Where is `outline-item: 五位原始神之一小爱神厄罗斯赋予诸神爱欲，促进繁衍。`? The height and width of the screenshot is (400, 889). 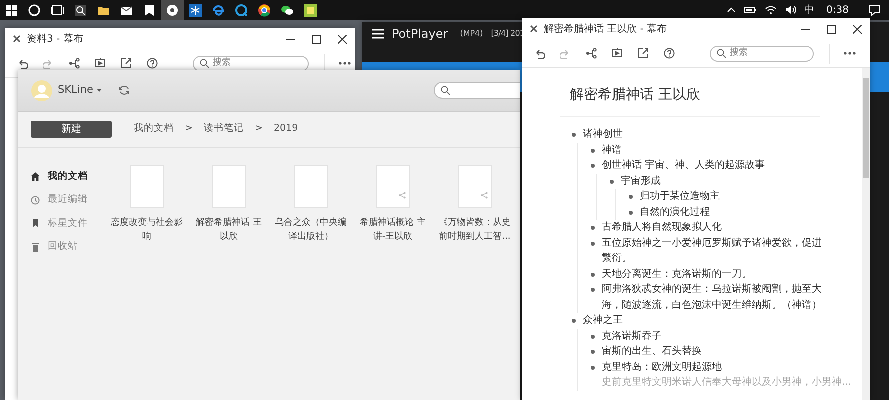 outline-item: 五位原始神之一小爱神厄罗斯赋予诸神爱欲，促进繁衍。 is located at coordinates (713, 251).